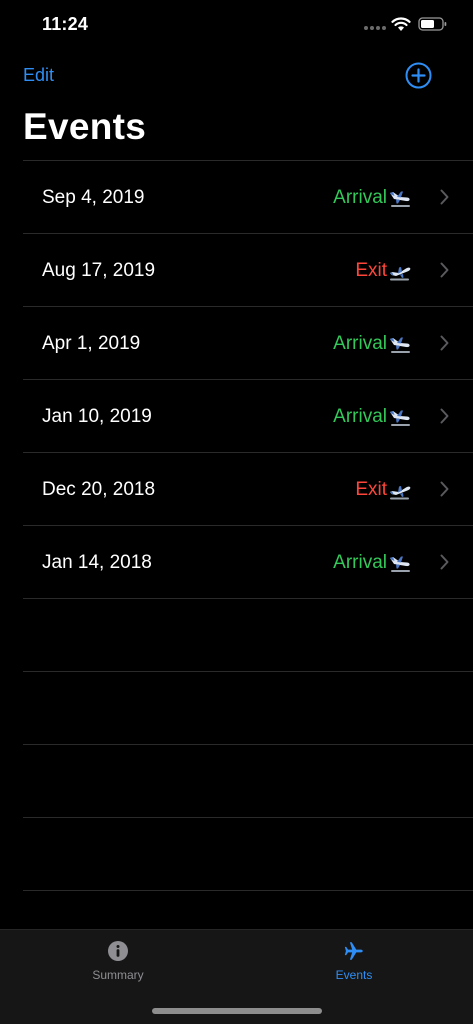 This screenshot has height=1024, width=473. What do you see at coordinates (248, 416) in the screenshot?
I see `event-row: Jan 10, 2019 Arrival` at bounding box center [248, 416].